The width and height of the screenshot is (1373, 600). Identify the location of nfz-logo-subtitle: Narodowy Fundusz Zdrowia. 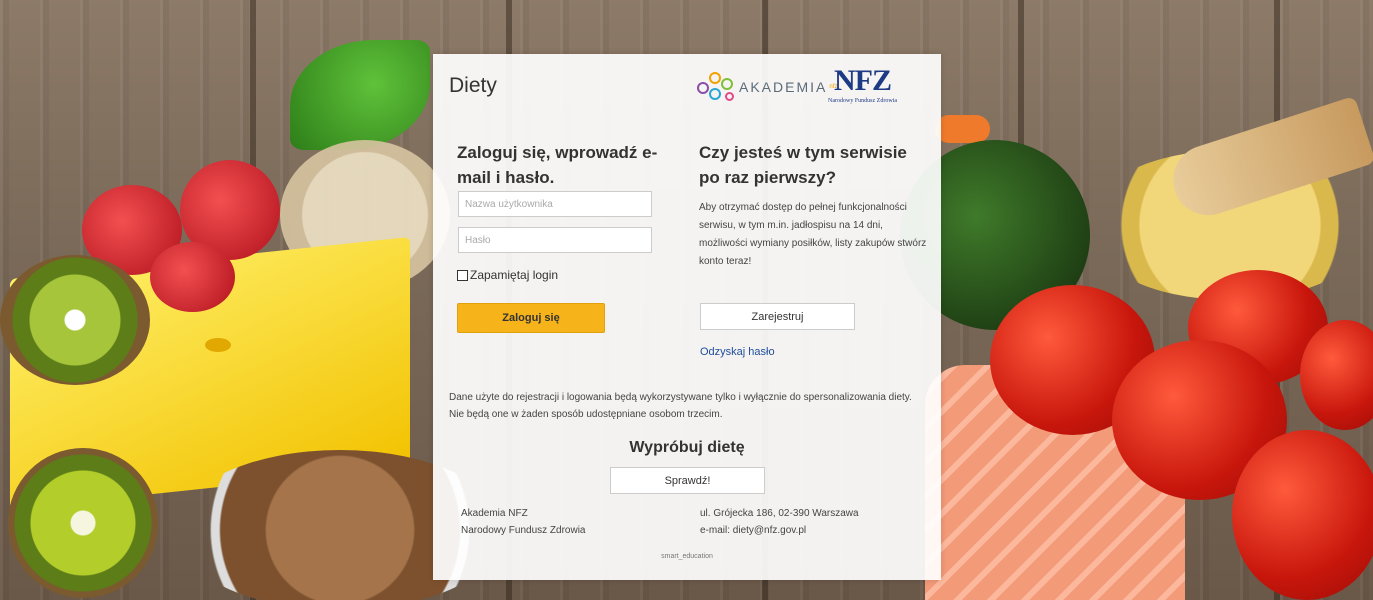
(862, 101).